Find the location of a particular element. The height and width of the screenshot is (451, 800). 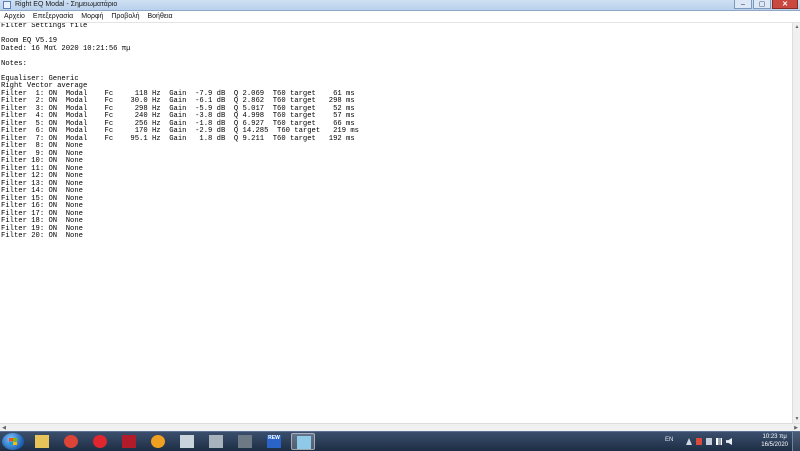

text-line: Filter 12: ON None is located at coordinates (42, 176).